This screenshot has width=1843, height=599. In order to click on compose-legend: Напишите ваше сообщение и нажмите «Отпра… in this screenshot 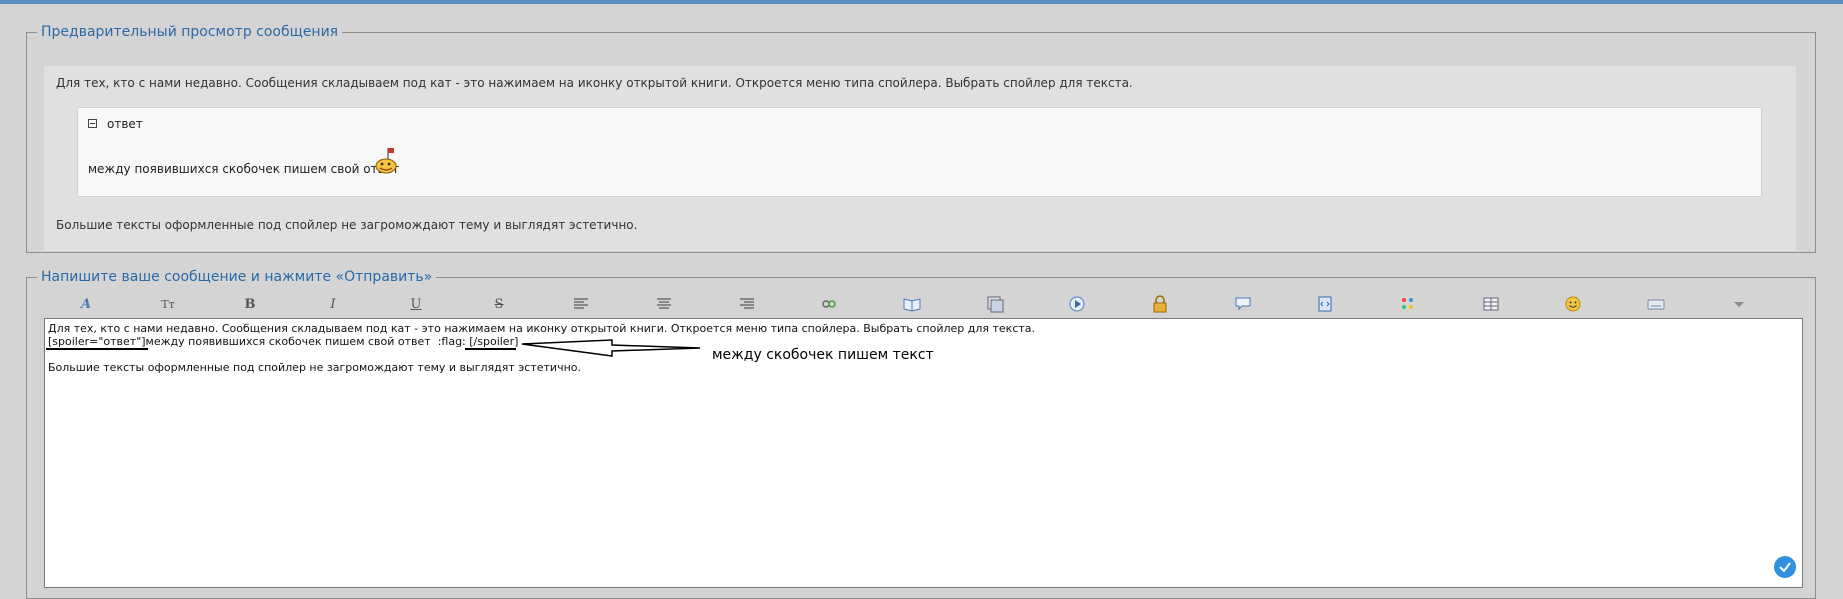, I will do `click(237, 277)`.